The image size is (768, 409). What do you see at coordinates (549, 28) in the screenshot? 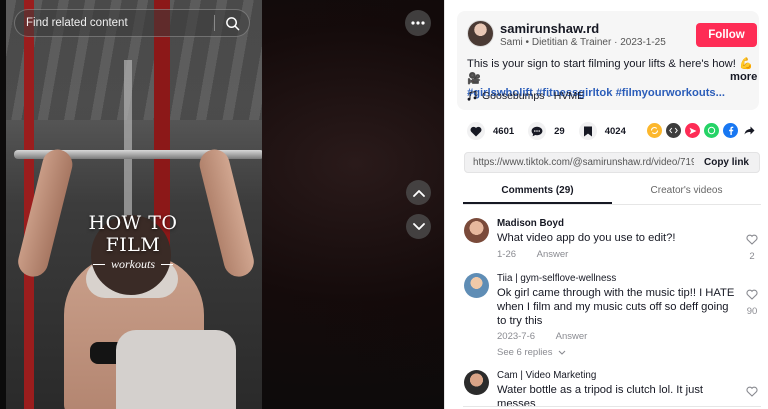
I see `author-username: samirunshaw.rd` at bounding box center [549, 28].